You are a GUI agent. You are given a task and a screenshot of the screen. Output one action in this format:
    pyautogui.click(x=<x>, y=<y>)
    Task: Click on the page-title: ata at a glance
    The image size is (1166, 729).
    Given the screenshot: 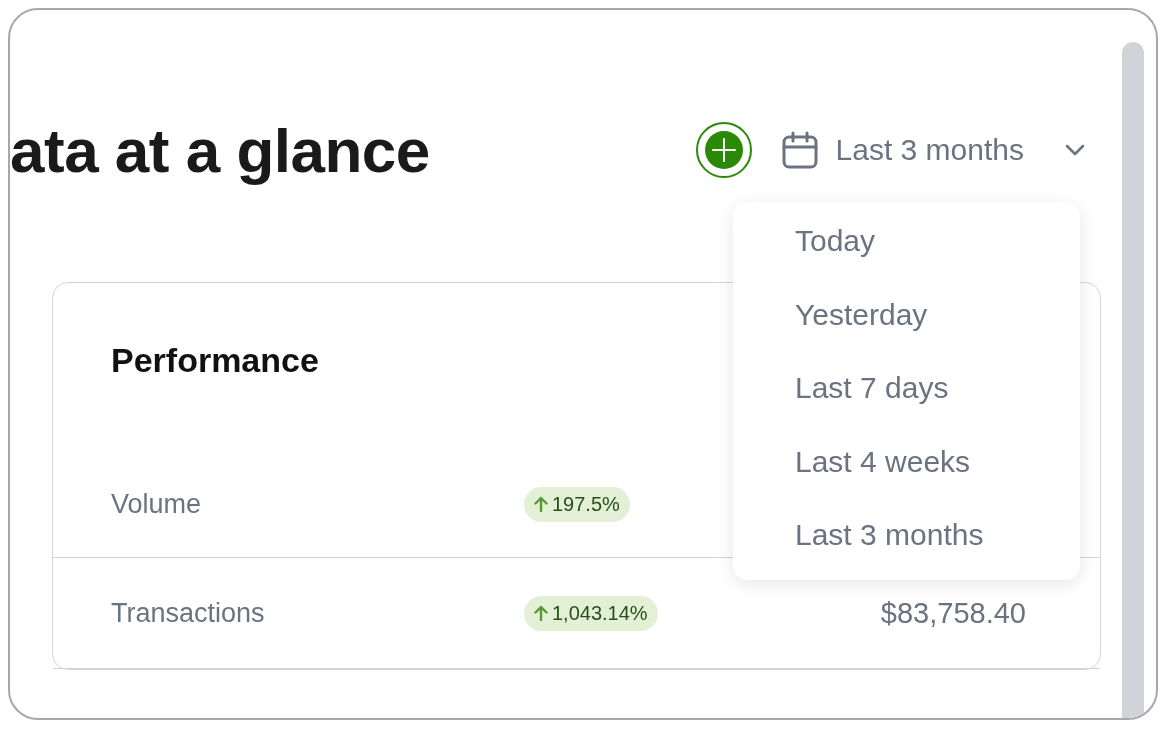 What is the action you would take?
    pyautogui.click(x=220, y=150)
    